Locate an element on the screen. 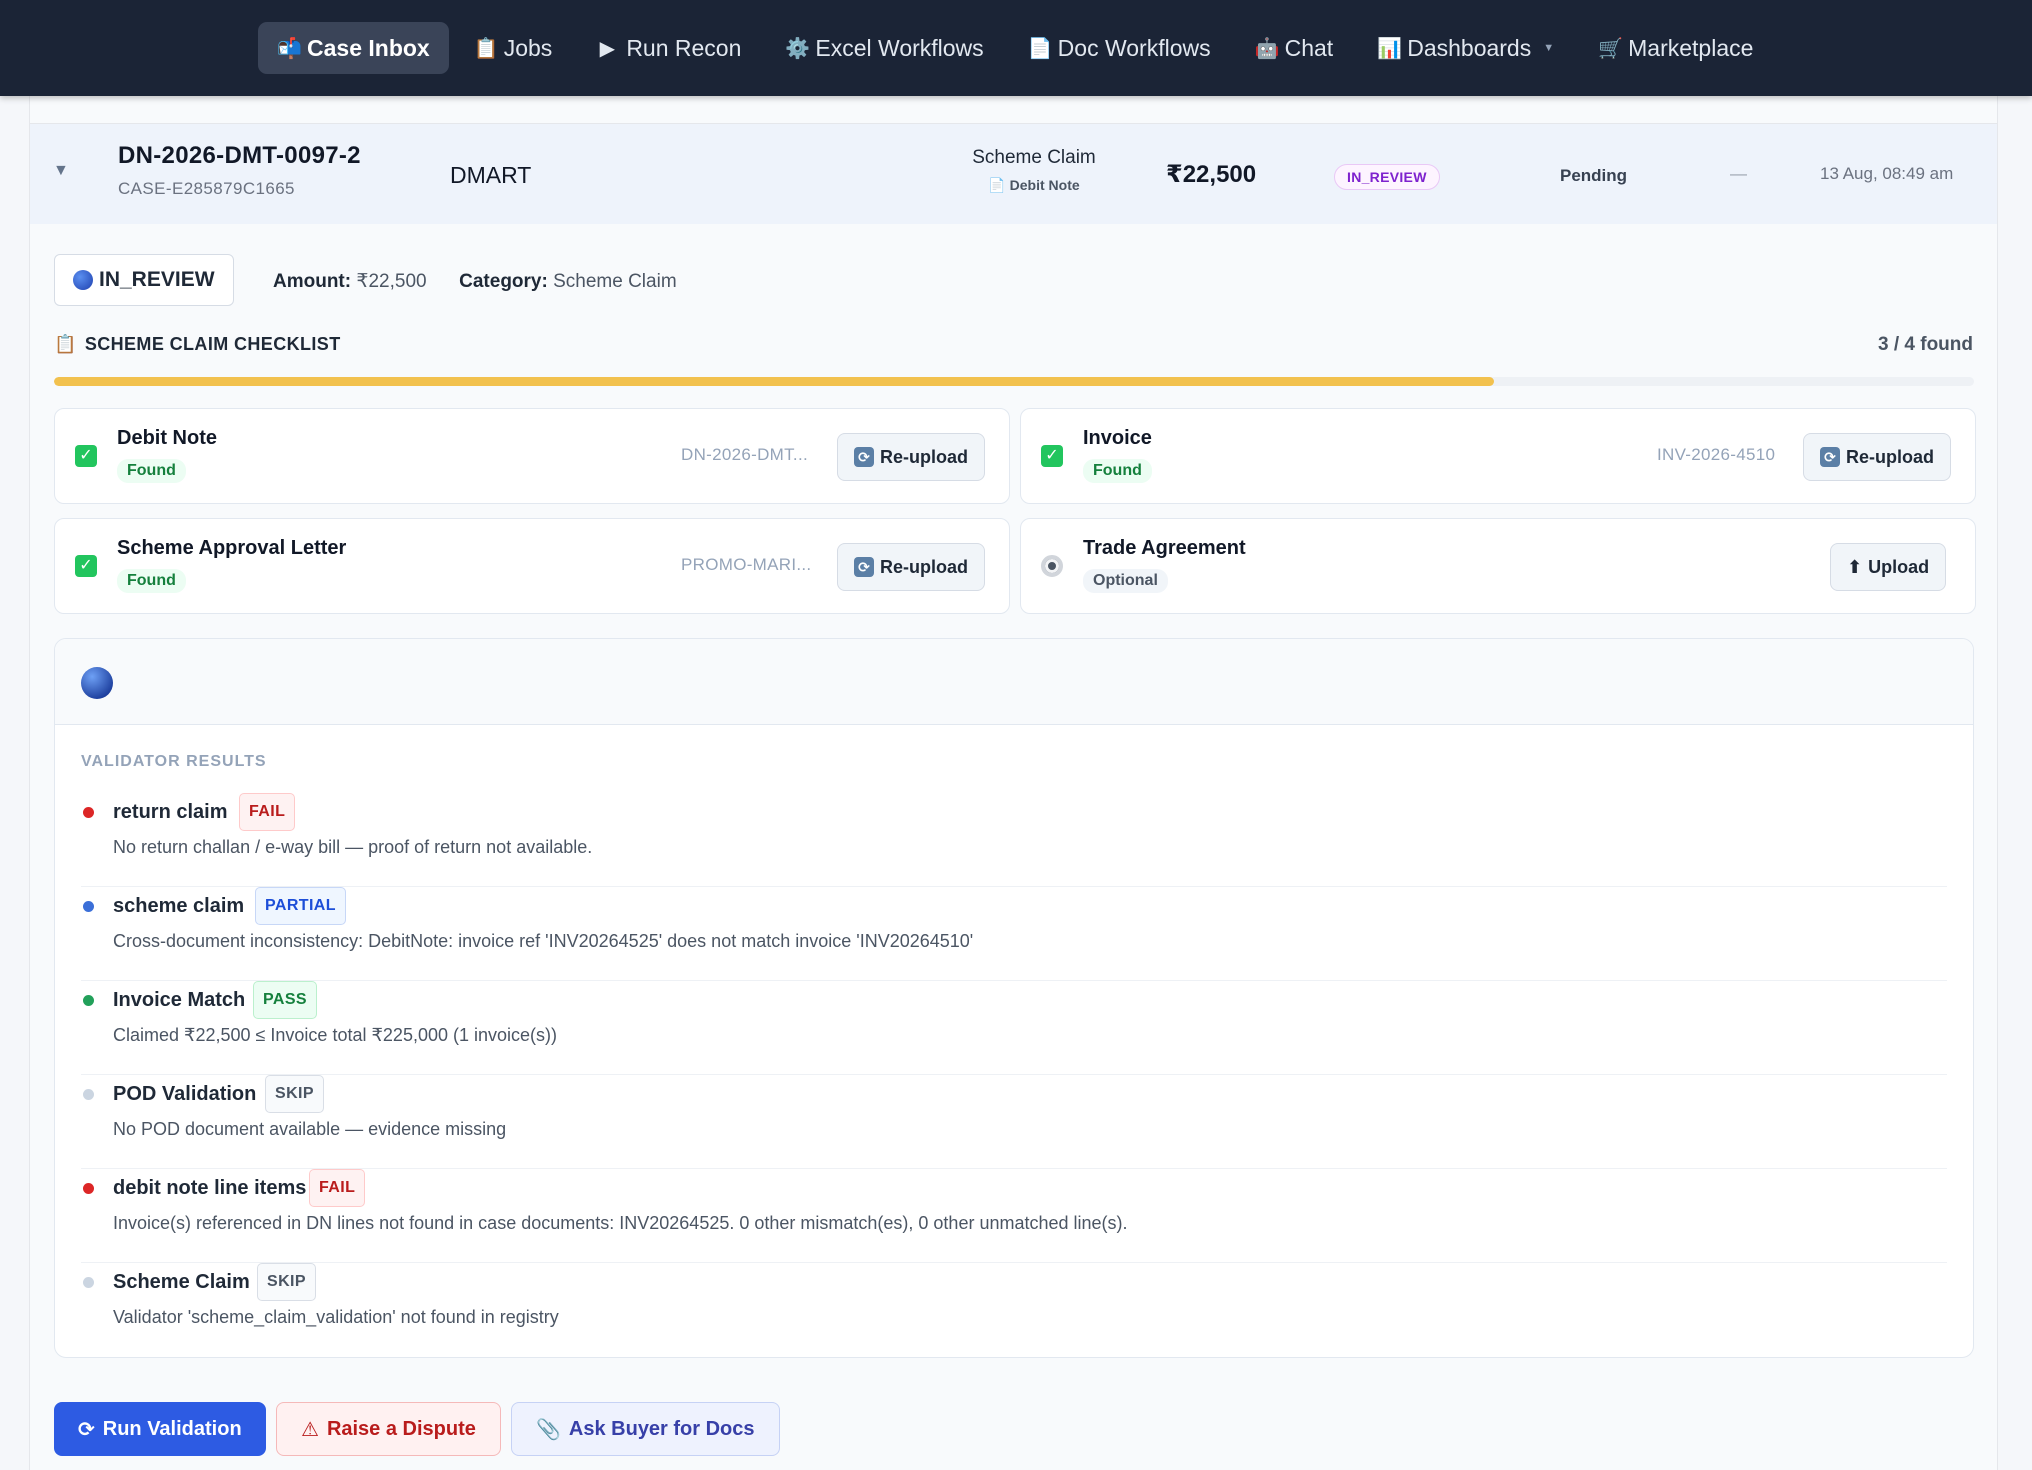  amount-label: Amount: is located at coordinates (312, 281).